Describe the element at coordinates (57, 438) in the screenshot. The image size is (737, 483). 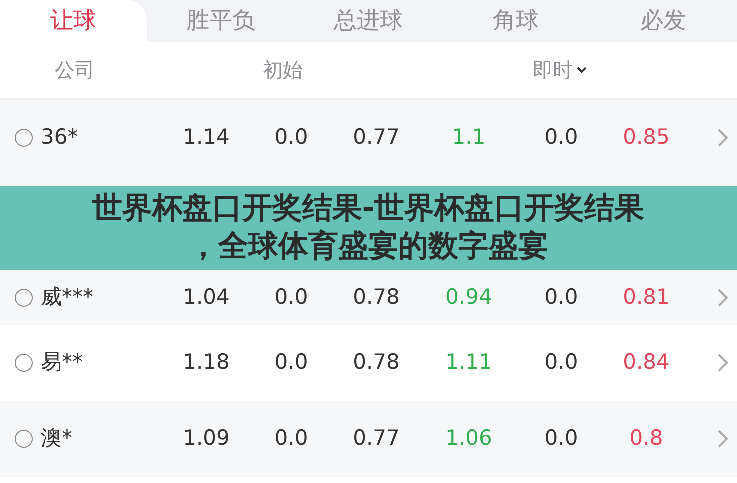
I see `company-name: 澳*` at that location.